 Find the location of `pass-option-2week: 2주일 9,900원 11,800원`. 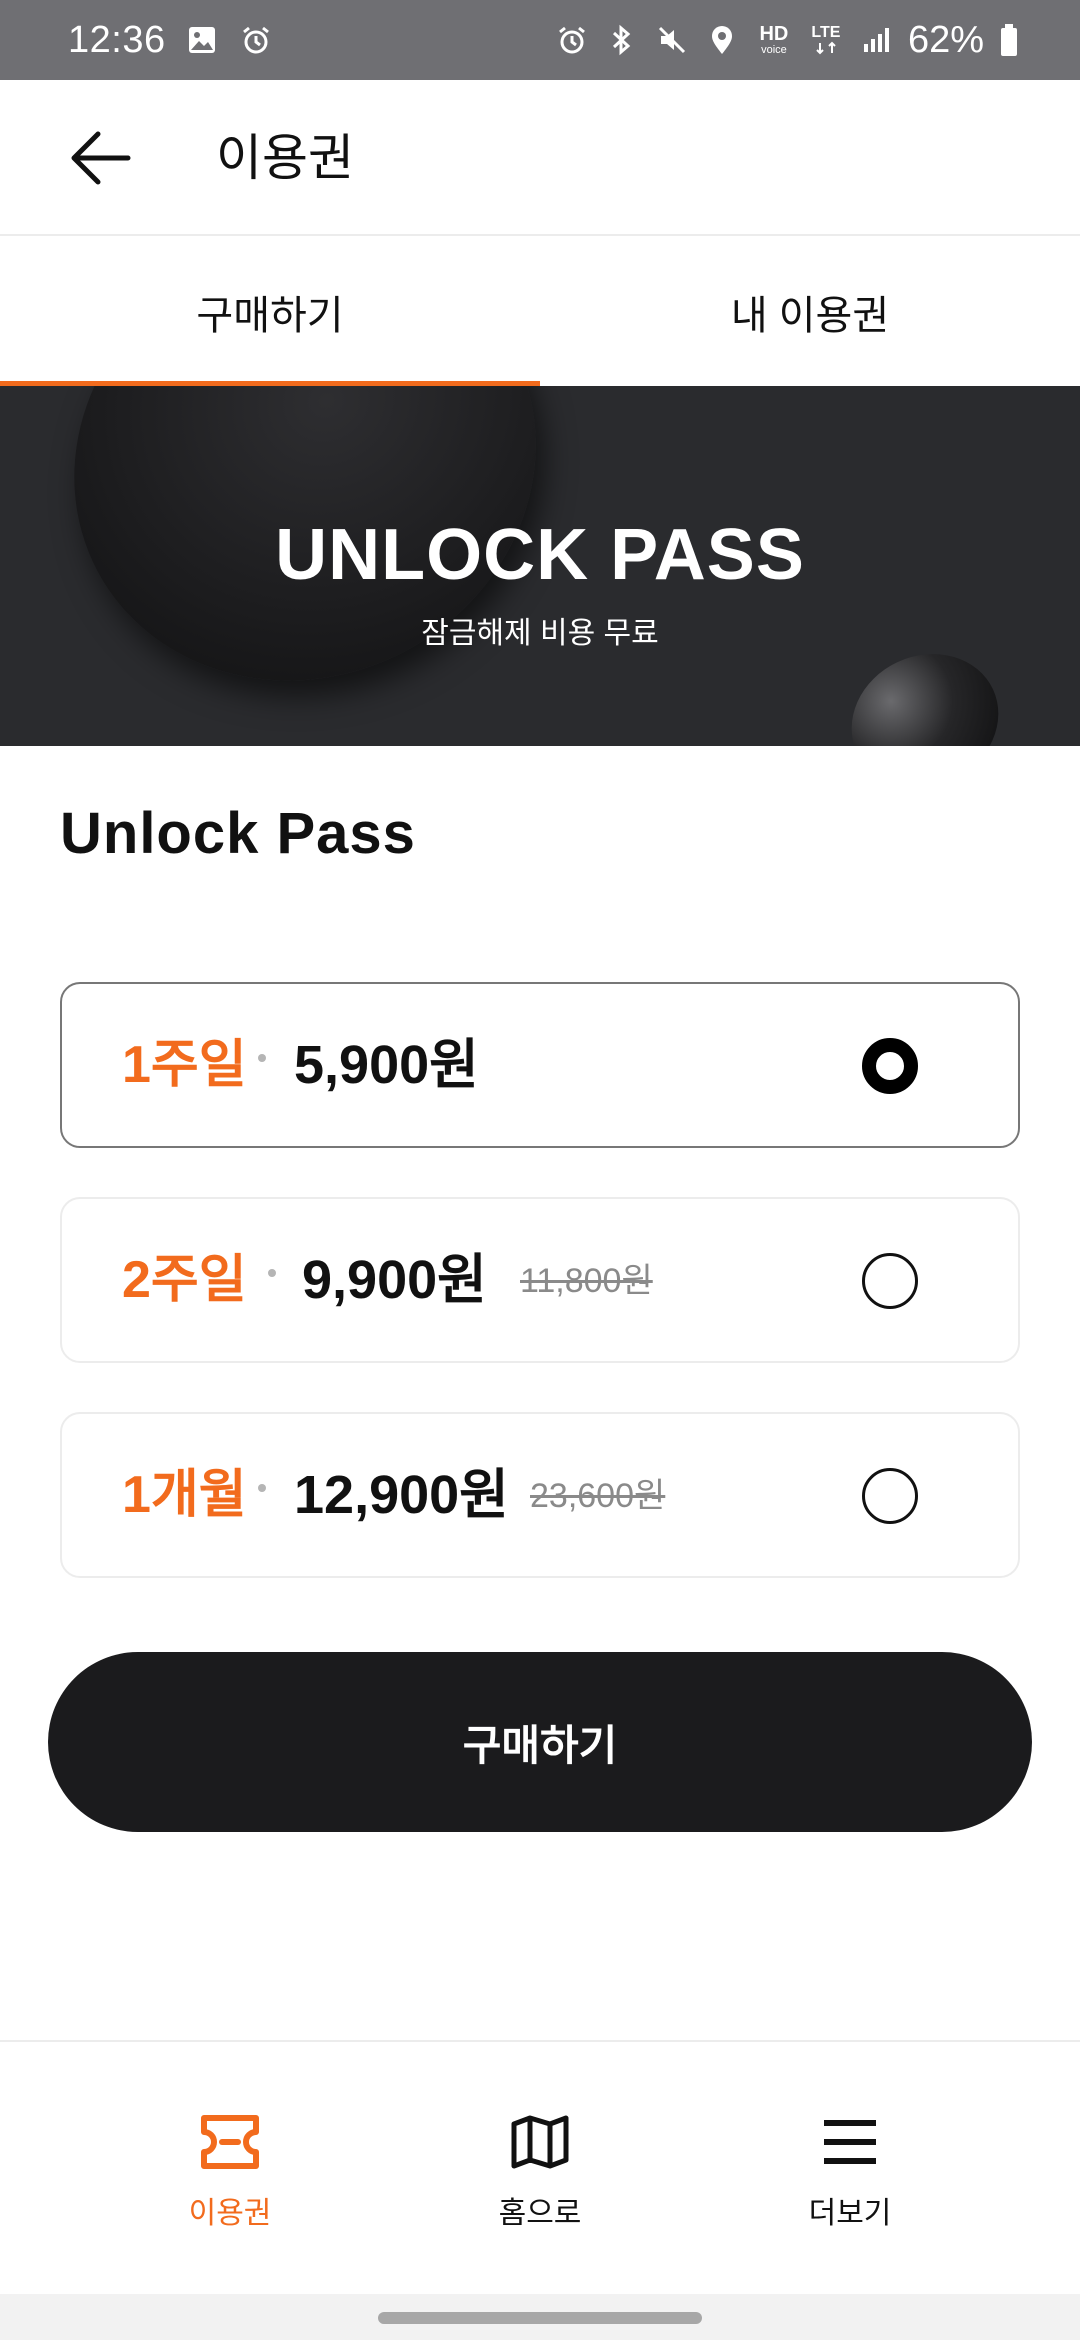

pass-option-2week: 2주일 9,900원 11,800원 is located at coordinates (540, 1280).